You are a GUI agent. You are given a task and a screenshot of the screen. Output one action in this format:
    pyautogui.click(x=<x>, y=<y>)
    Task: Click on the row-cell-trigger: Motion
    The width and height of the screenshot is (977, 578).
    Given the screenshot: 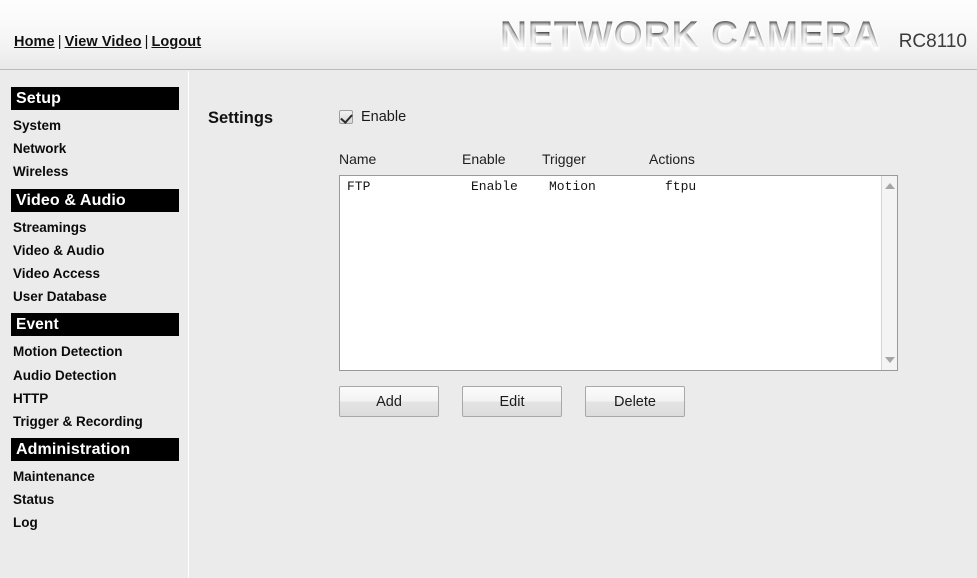 What is the action you would take?
    pyautogui.click(x=572, y=186)
    